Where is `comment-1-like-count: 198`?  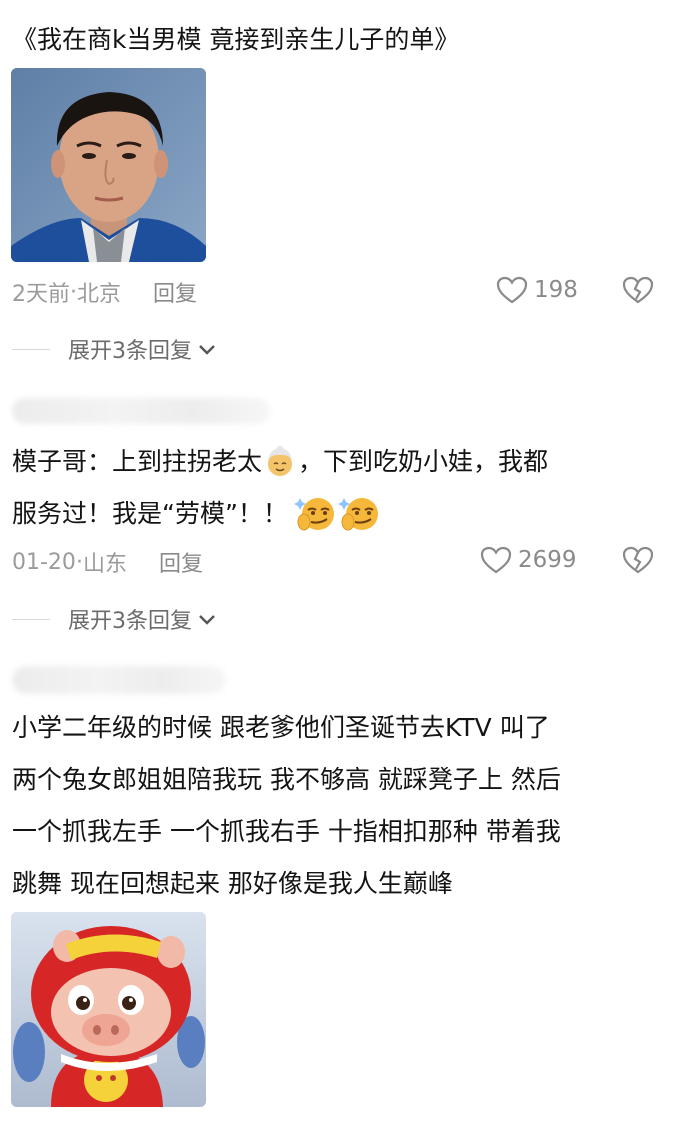 comment-1-like-count: 198 is located at coordinates (556, 290).